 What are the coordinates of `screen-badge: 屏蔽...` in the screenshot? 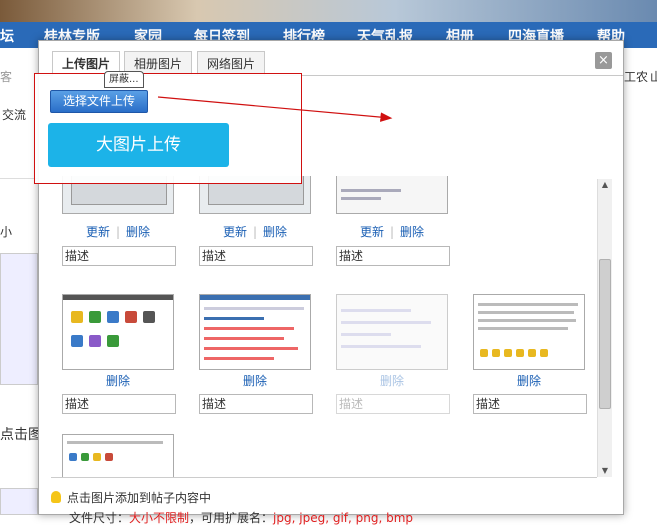 It's located at (124, 79).